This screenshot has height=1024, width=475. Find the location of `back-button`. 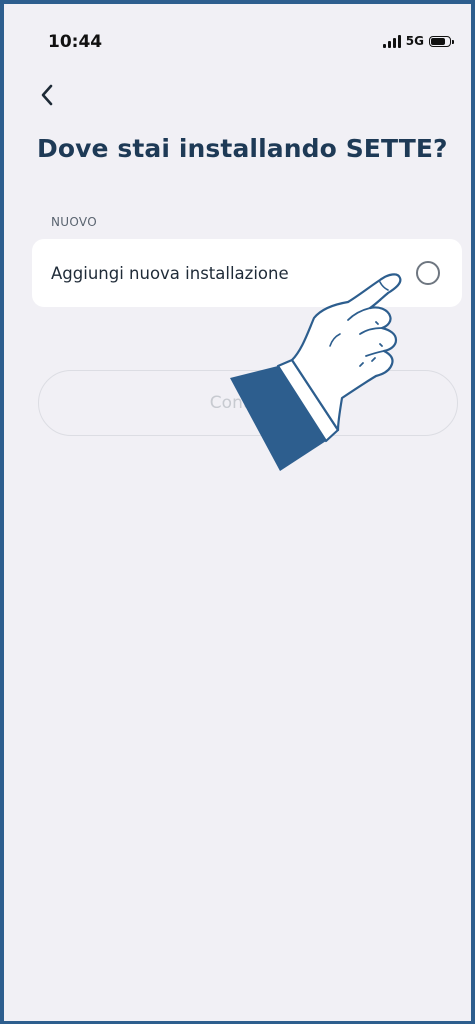

back-button is located at coordinates (47, 95).